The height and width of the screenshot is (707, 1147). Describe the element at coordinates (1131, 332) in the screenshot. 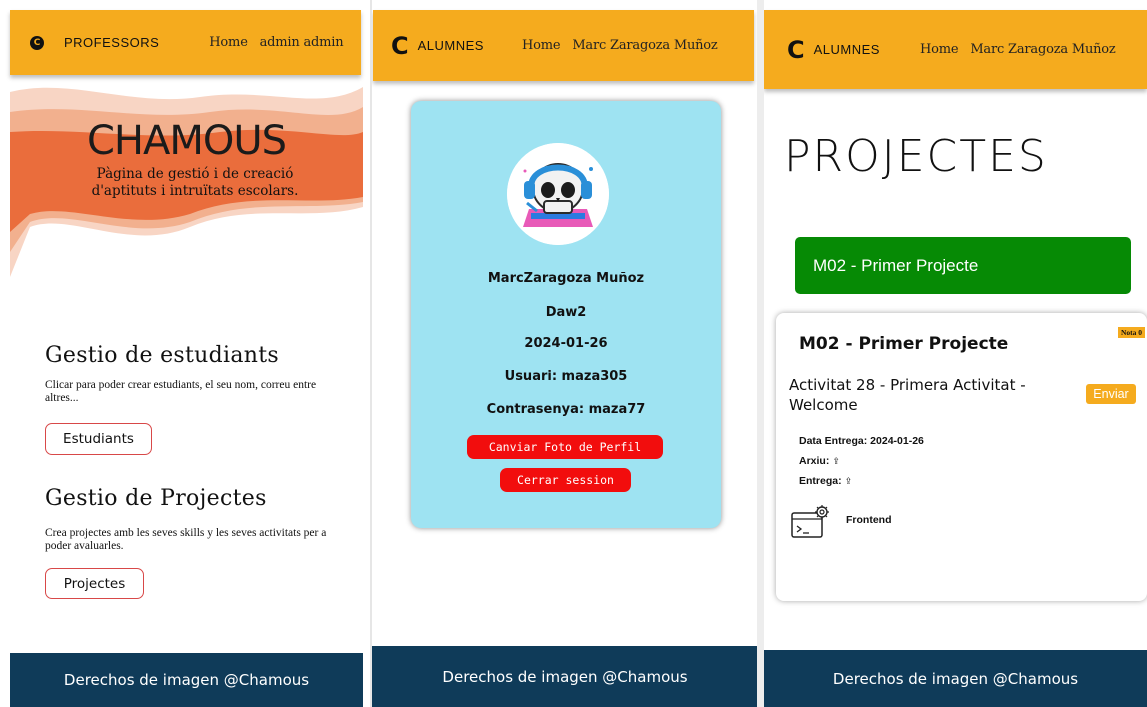

I see `grade-badge: Nota 0` at that location.